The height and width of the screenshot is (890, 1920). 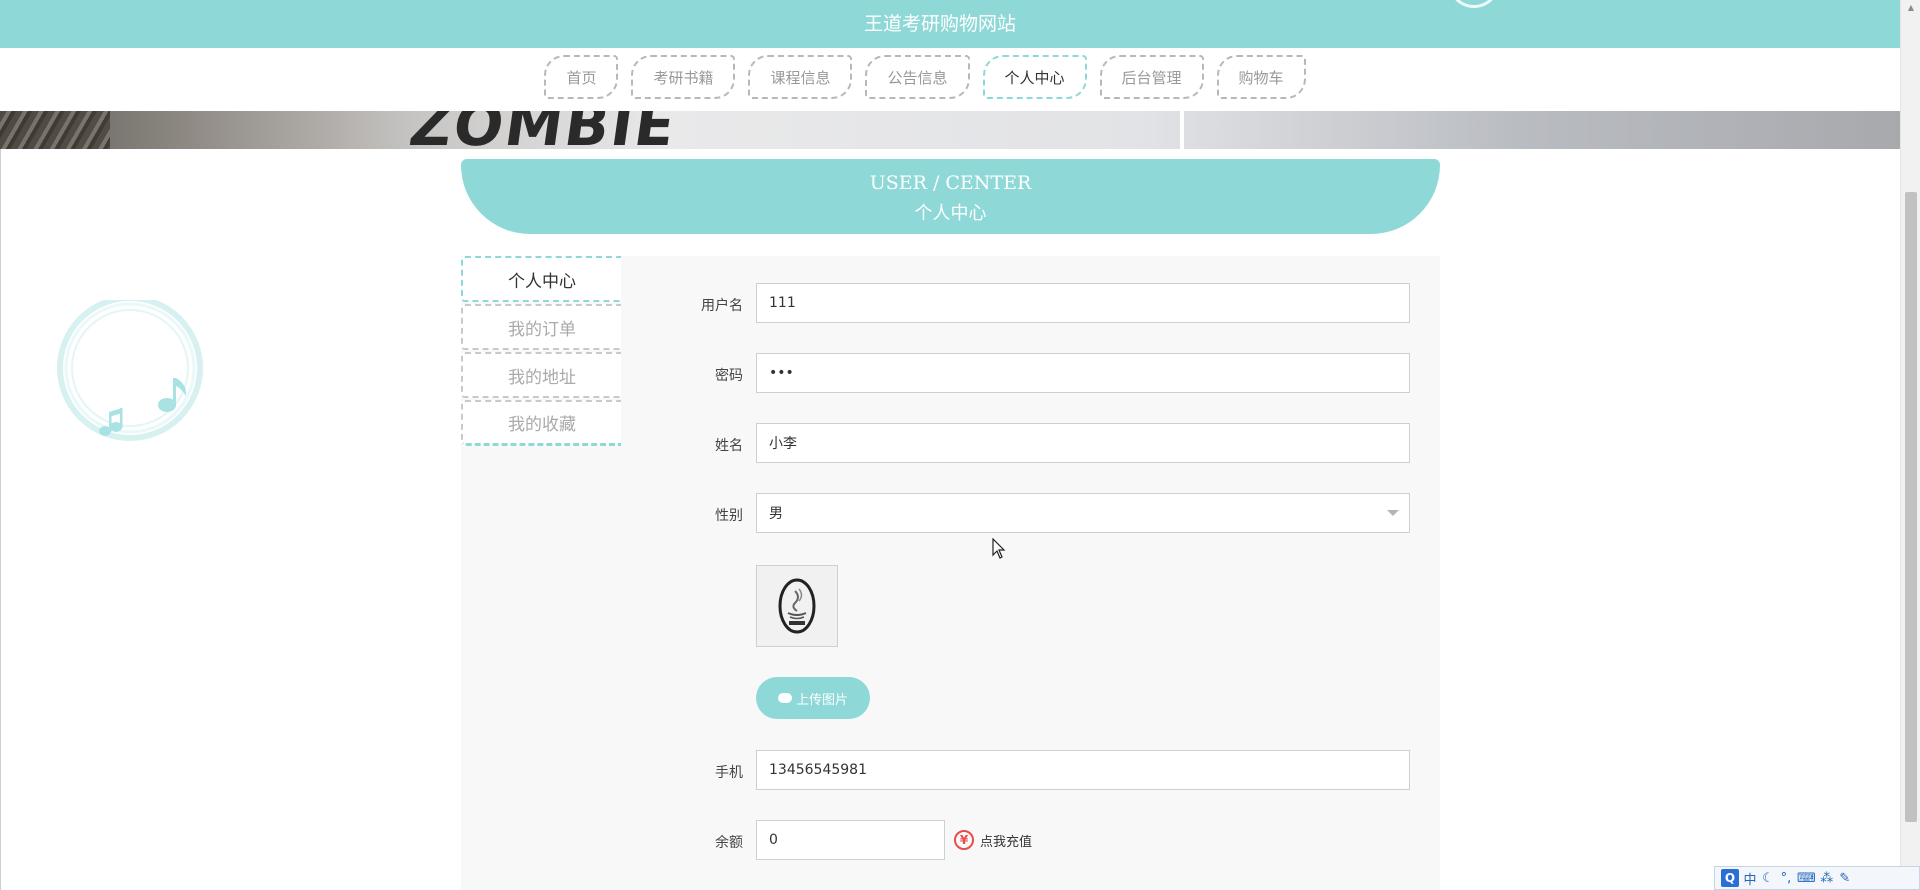 I want to click on banner-image: ZOMBIE, so click(x=950, y=130).